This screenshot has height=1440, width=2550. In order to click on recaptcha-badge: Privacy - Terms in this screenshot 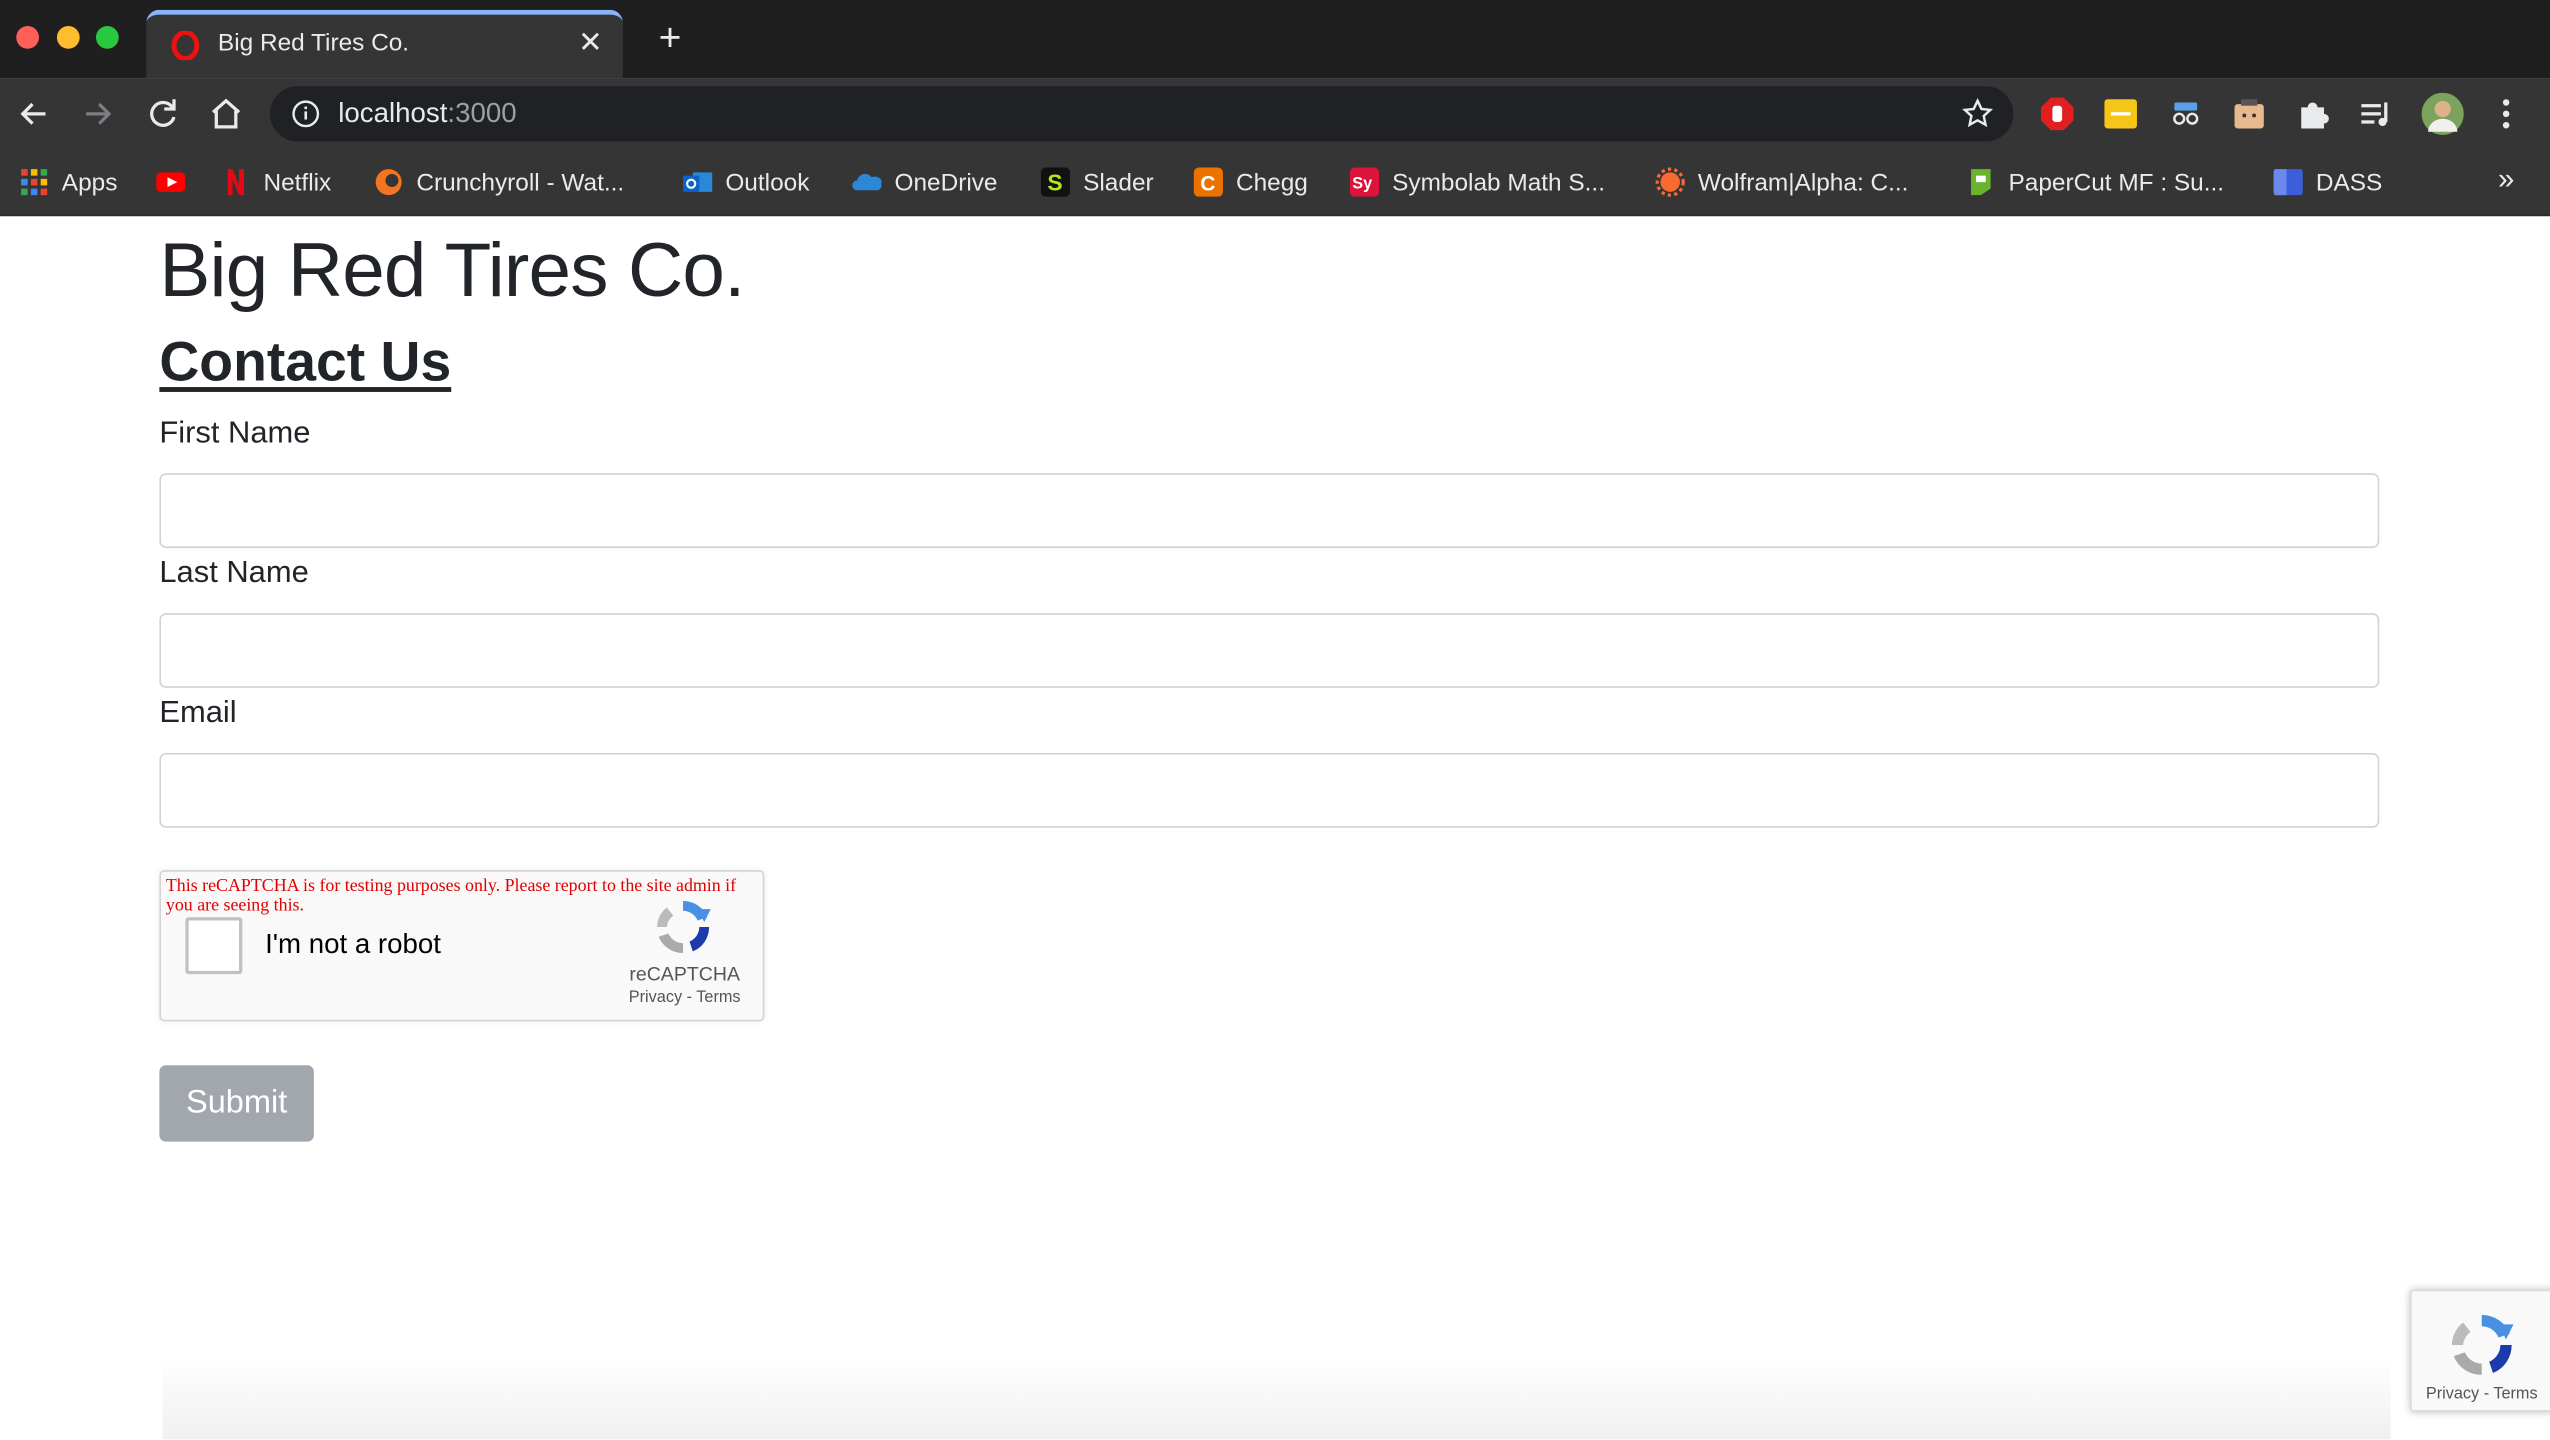, I will do `click(2480, 1350)`.